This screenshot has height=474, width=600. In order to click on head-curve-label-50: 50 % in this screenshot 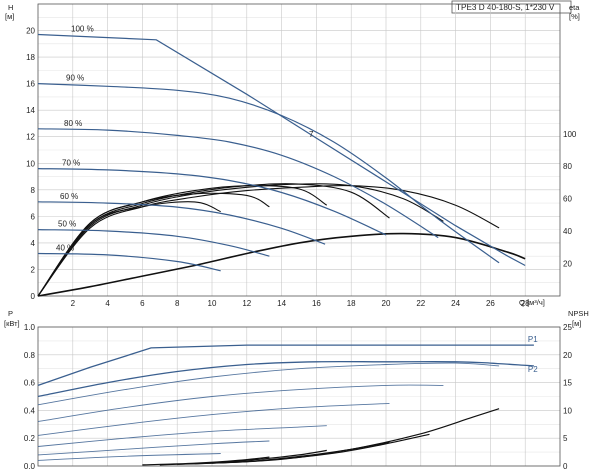, I will do `click(67, 224)`.